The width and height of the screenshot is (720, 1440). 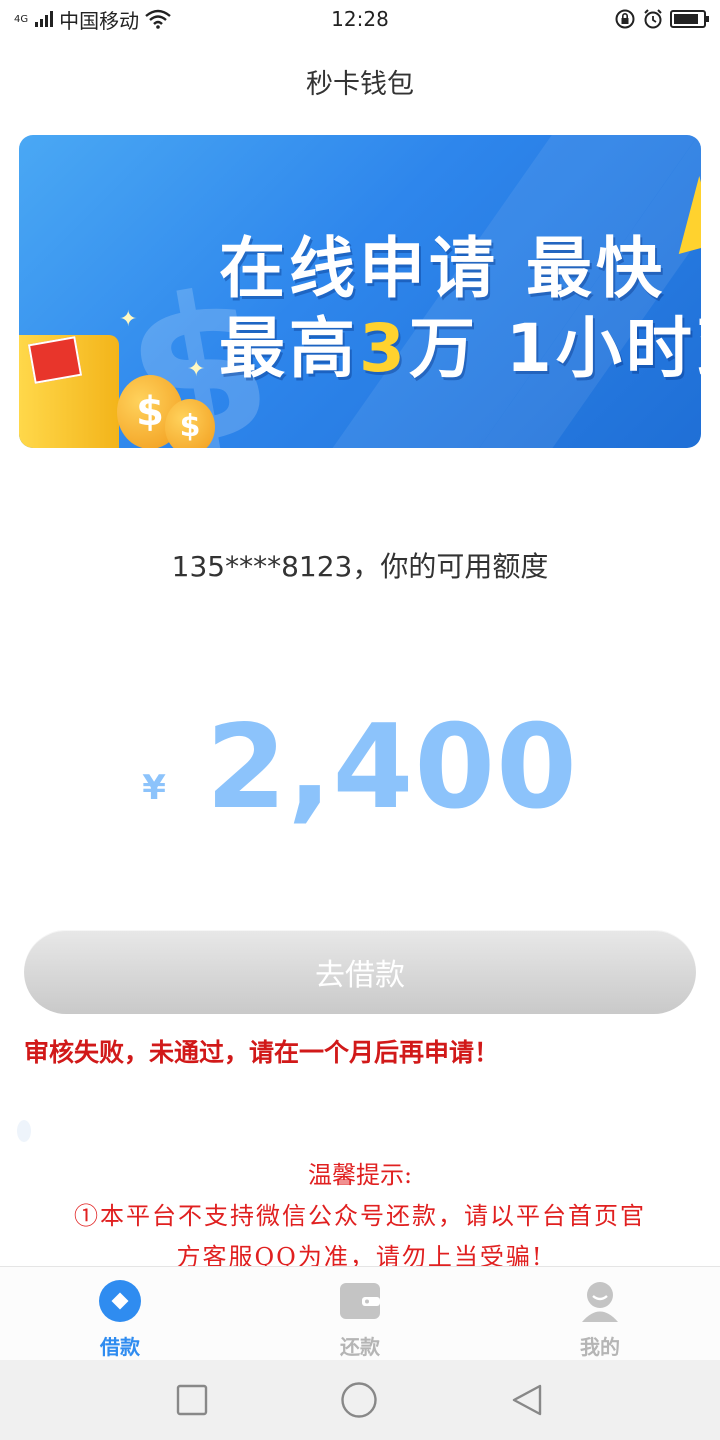 I want to click on tab-mine: 我的, so click(x=600, y=1313).